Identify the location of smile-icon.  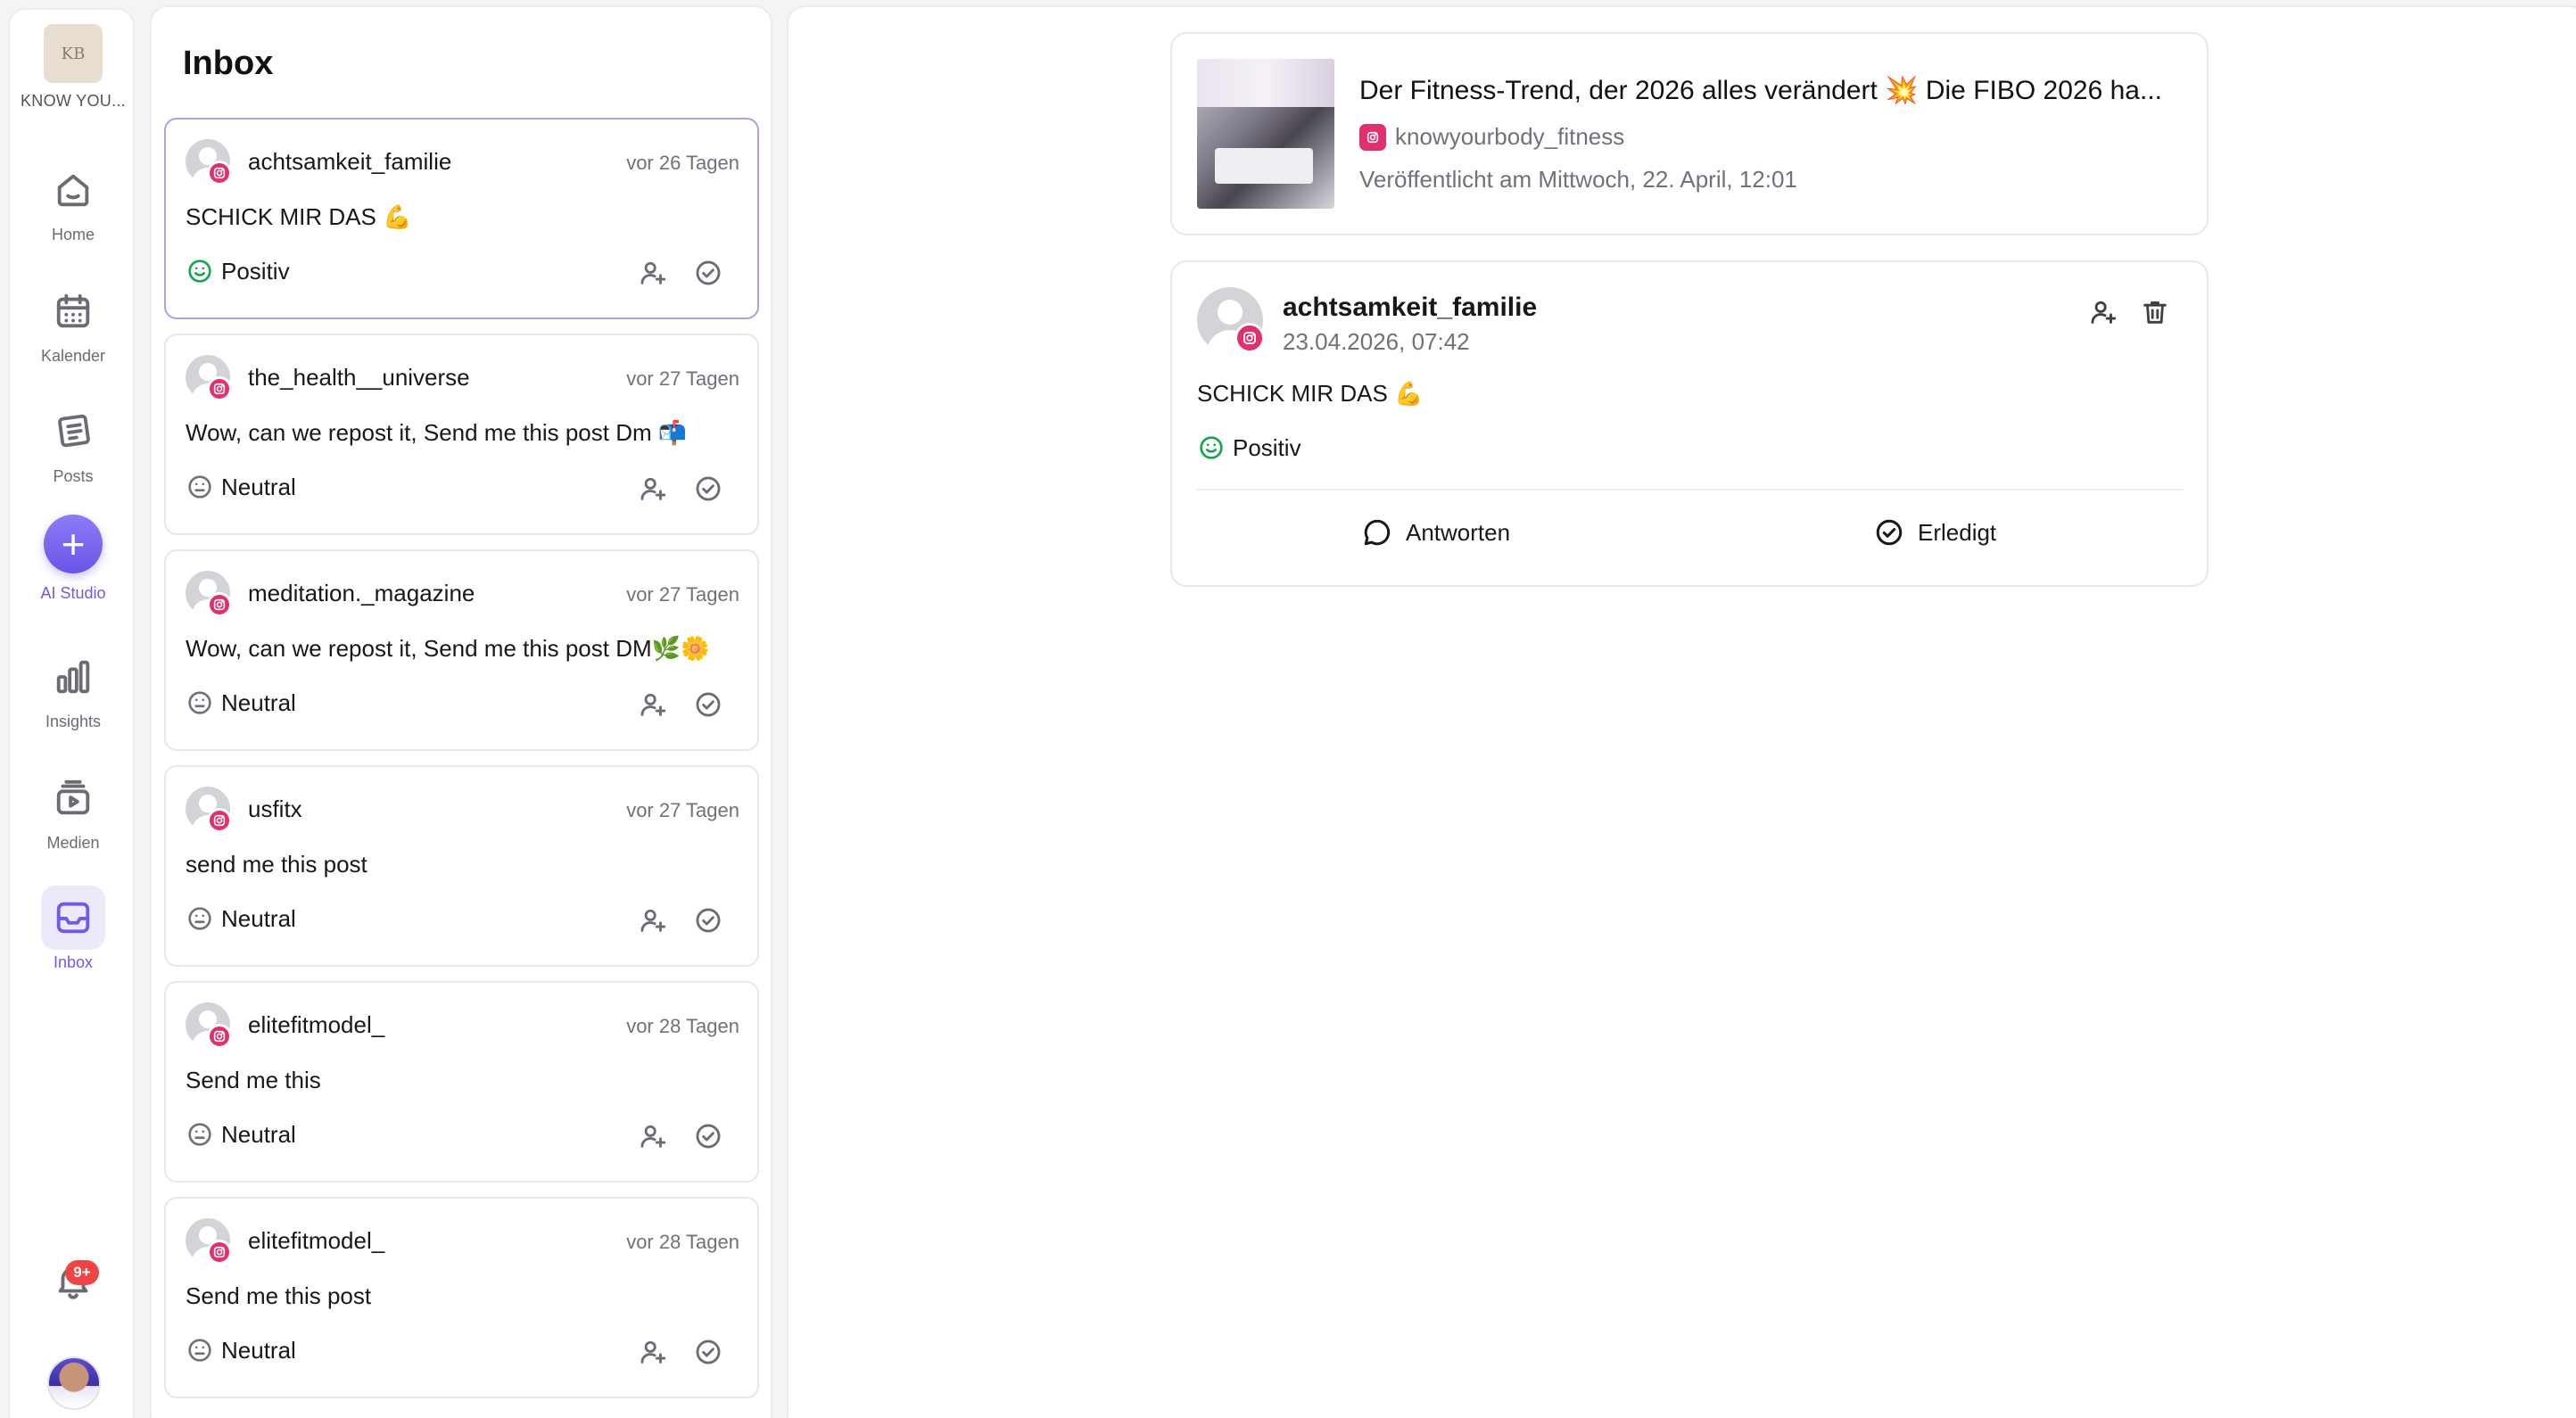
(1211, 448).